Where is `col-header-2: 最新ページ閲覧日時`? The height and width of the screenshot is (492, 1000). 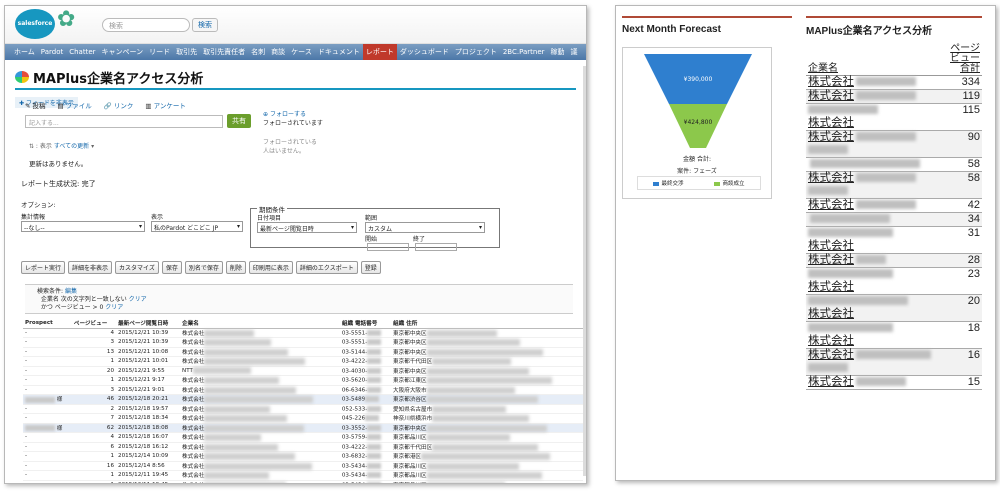
col-header-2: 最新ページ閲覧日時 is located at coordinates (148, 324).